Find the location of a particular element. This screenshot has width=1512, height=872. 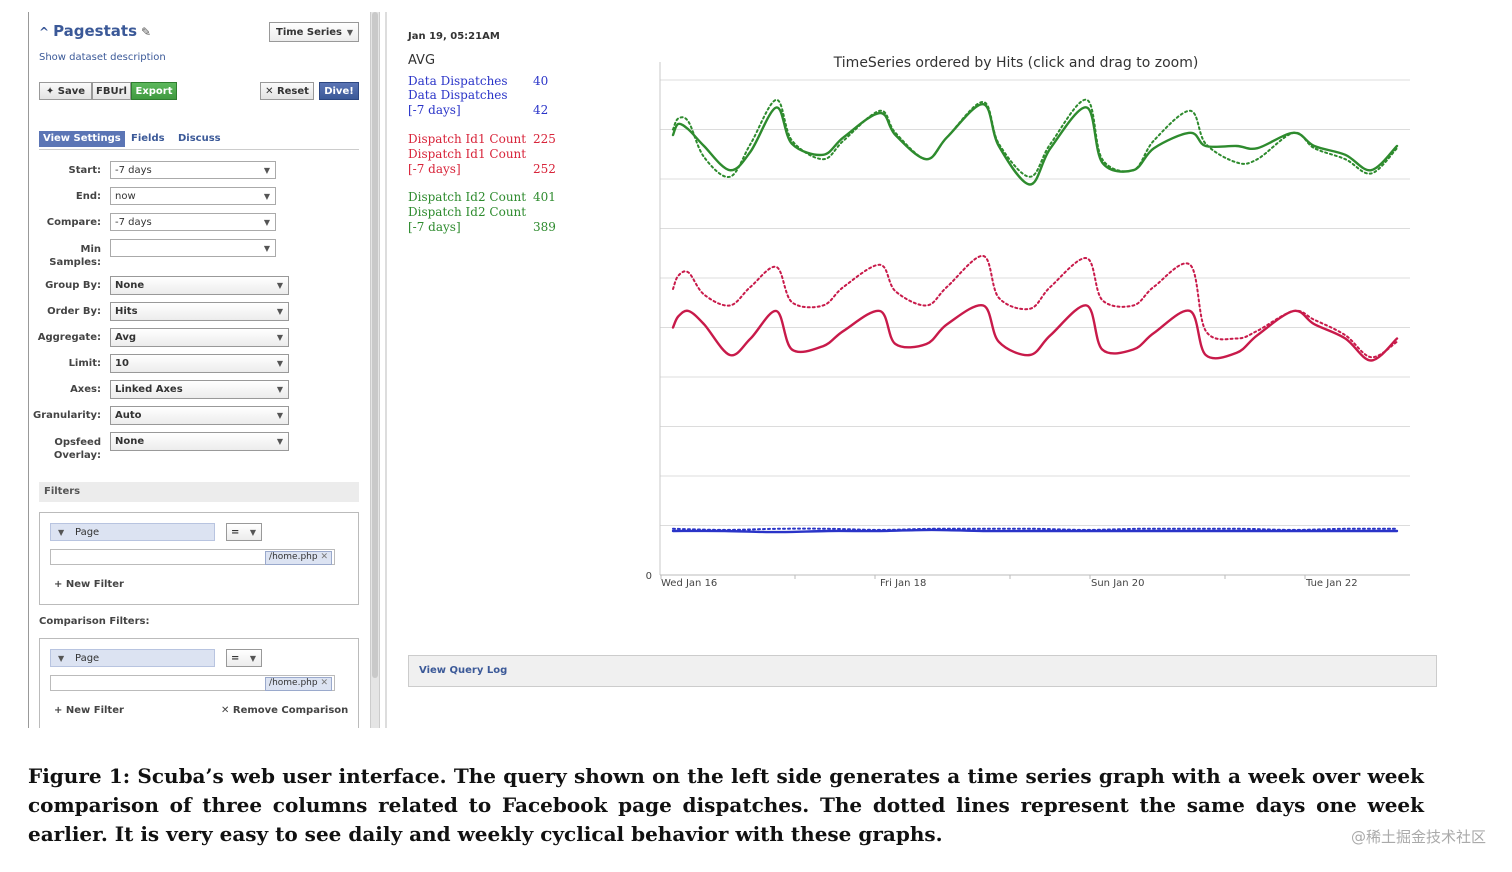

legend-entry-label: Dispatch Id2 Count is located at coordinates (467, 212).